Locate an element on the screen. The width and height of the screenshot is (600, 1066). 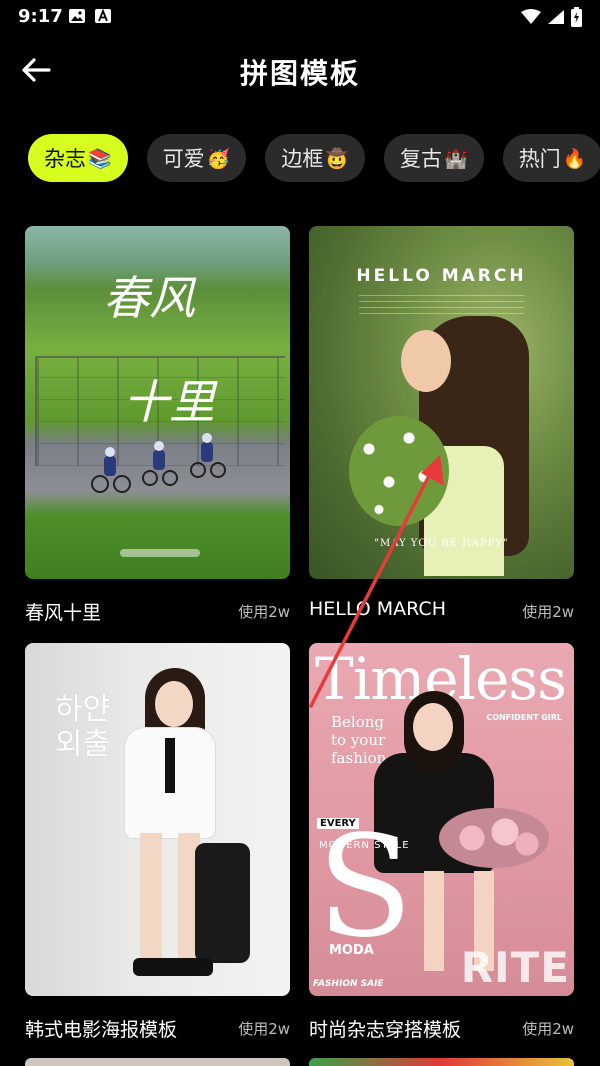
status-bar: 9:17 is located at coordinates (300, 17).